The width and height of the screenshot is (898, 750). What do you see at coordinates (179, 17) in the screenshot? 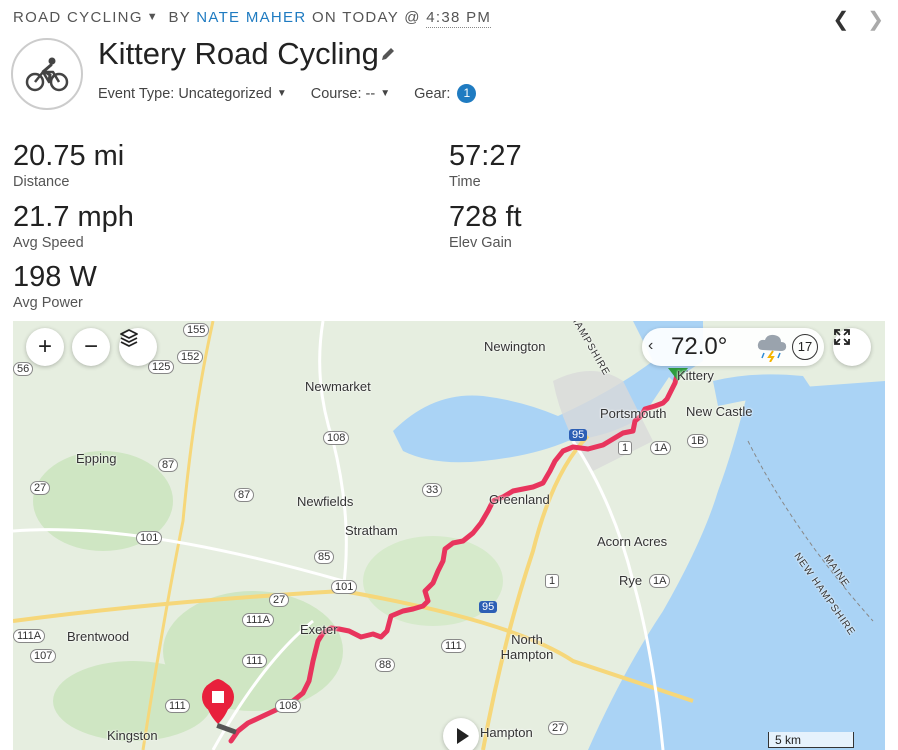
I see `by-label: BY` at bounding box center [179, 17].